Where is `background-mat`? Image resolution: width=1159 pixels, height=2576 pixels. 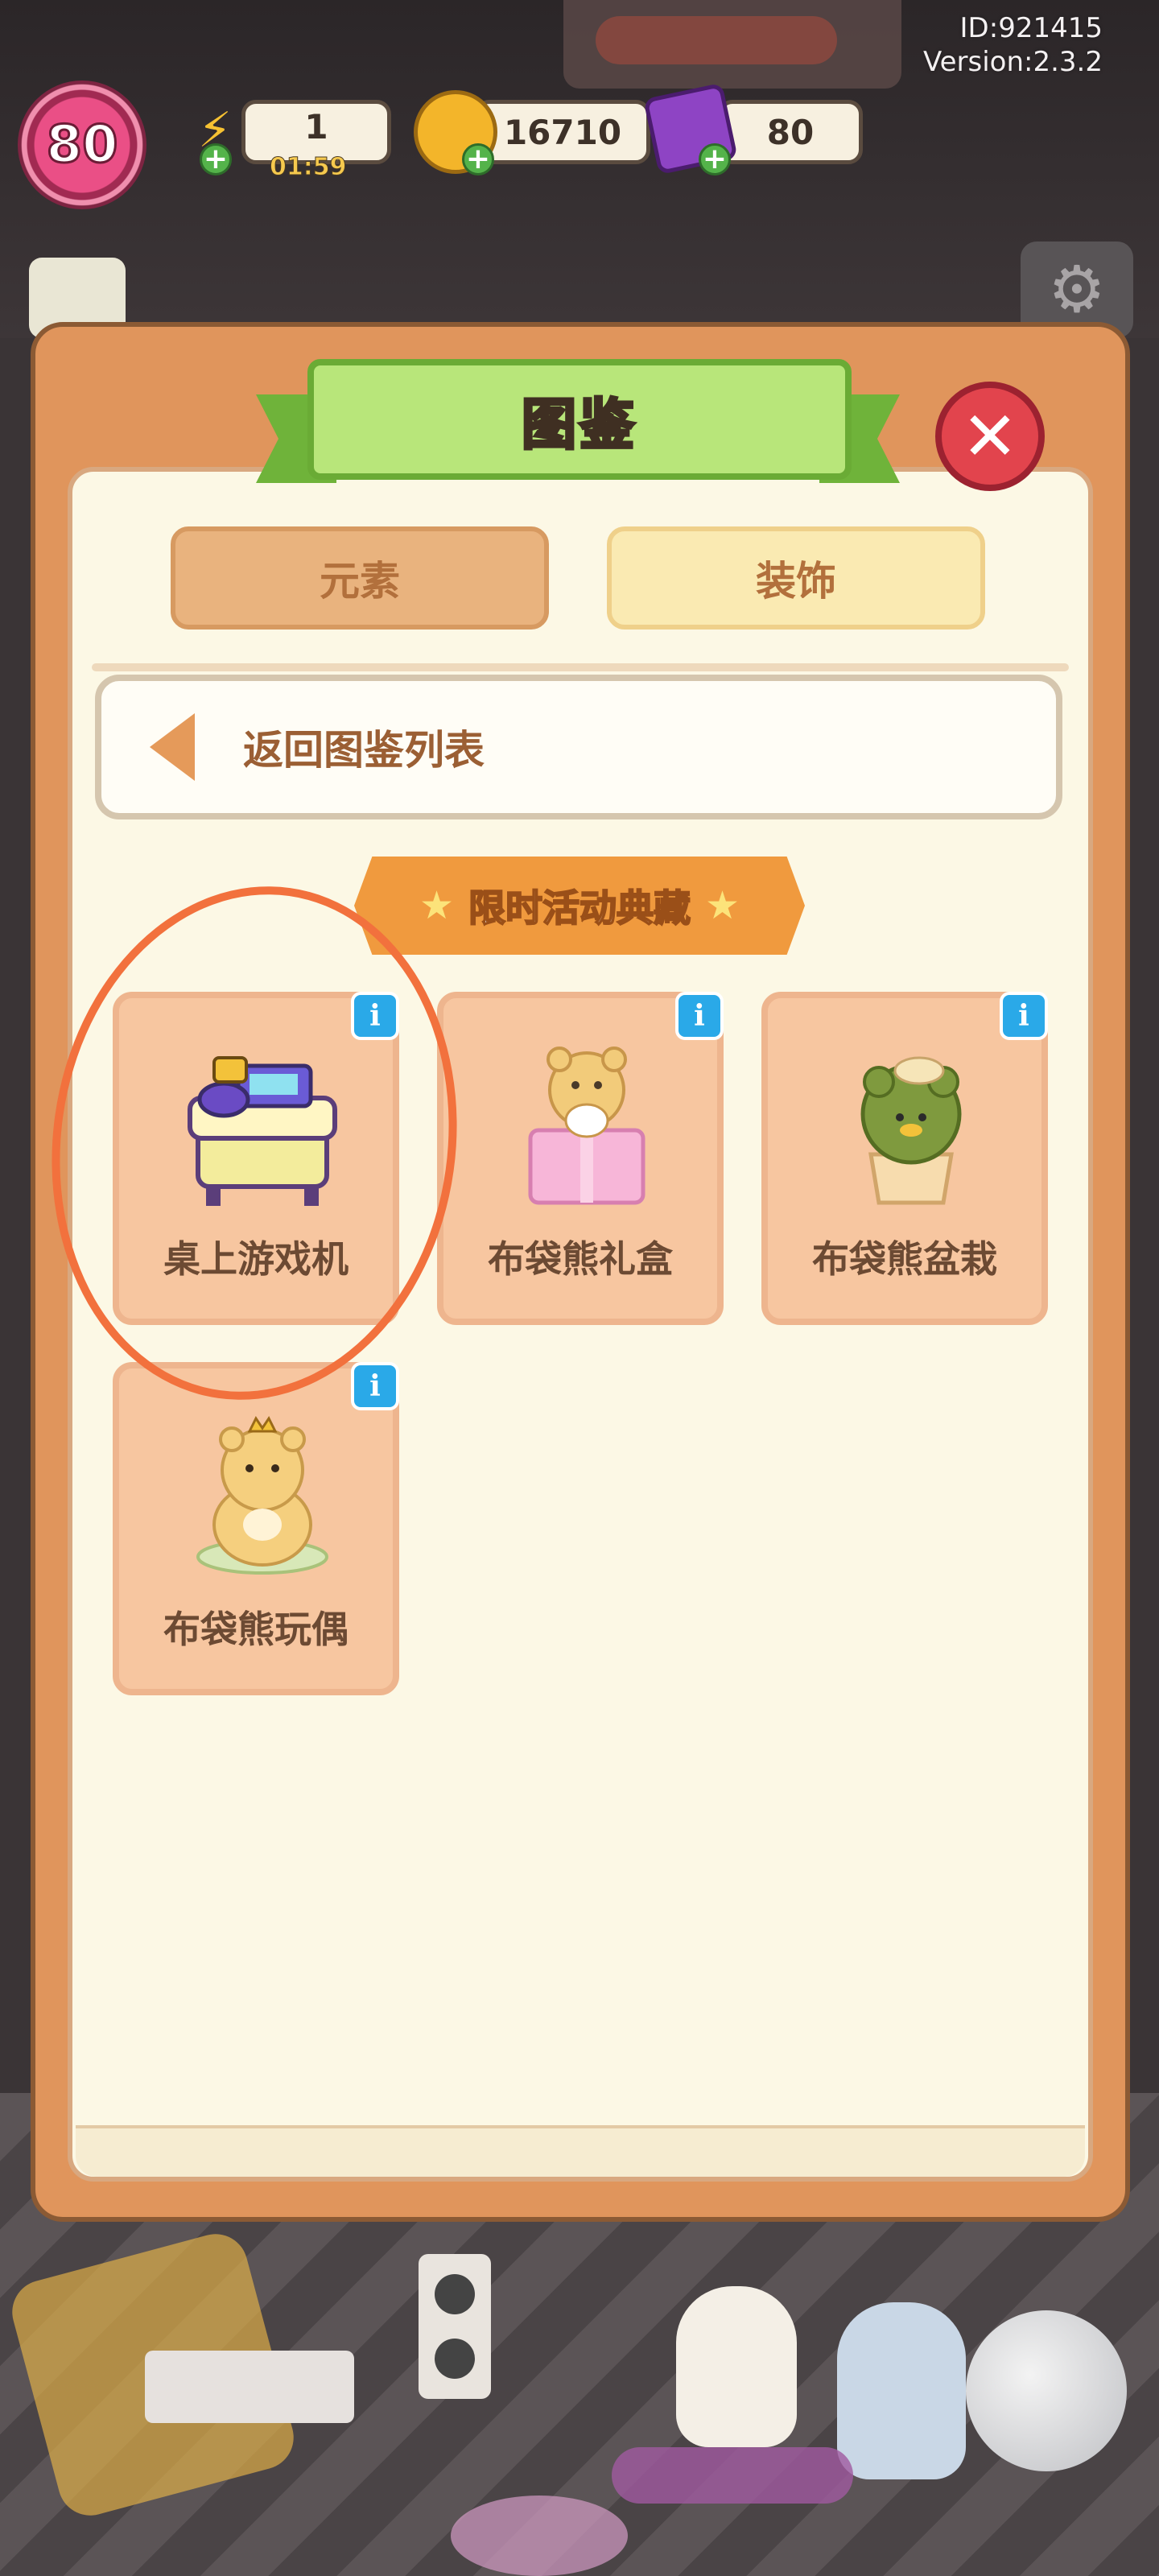
background-mat is located at coordinates (732, 2475).